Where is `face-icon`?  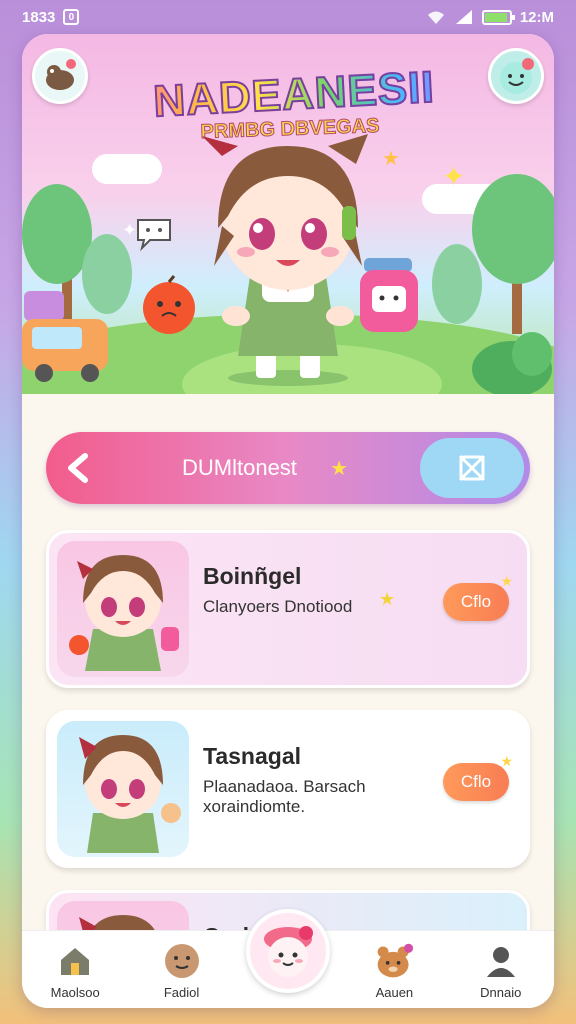 face-icon is located at coordinates (182, 961).